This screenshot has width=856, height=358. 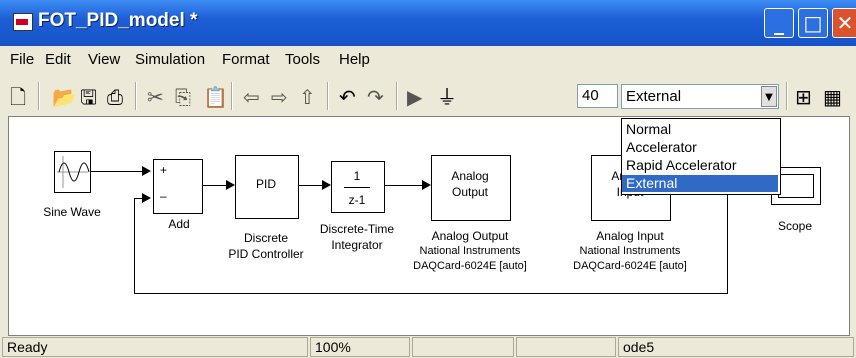 I want to click on menu-help: Help, so click(x=354, y=59).